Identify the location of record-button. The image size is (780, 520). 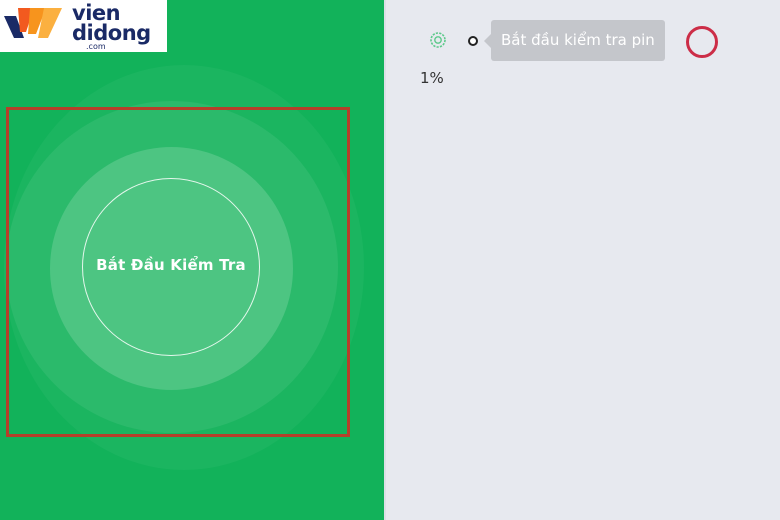
(702, 42).